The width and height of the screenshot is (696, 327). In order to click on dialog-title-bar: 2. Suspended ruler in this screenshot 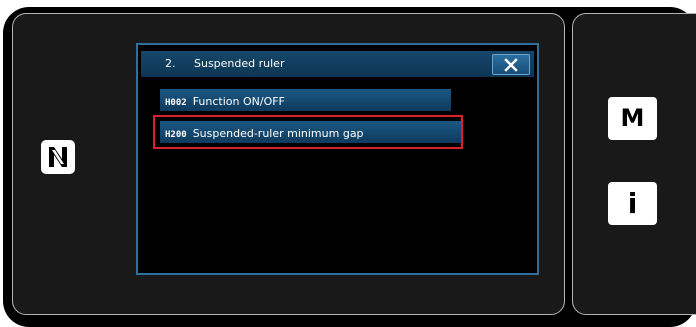, I will do `click(337, 64)`.